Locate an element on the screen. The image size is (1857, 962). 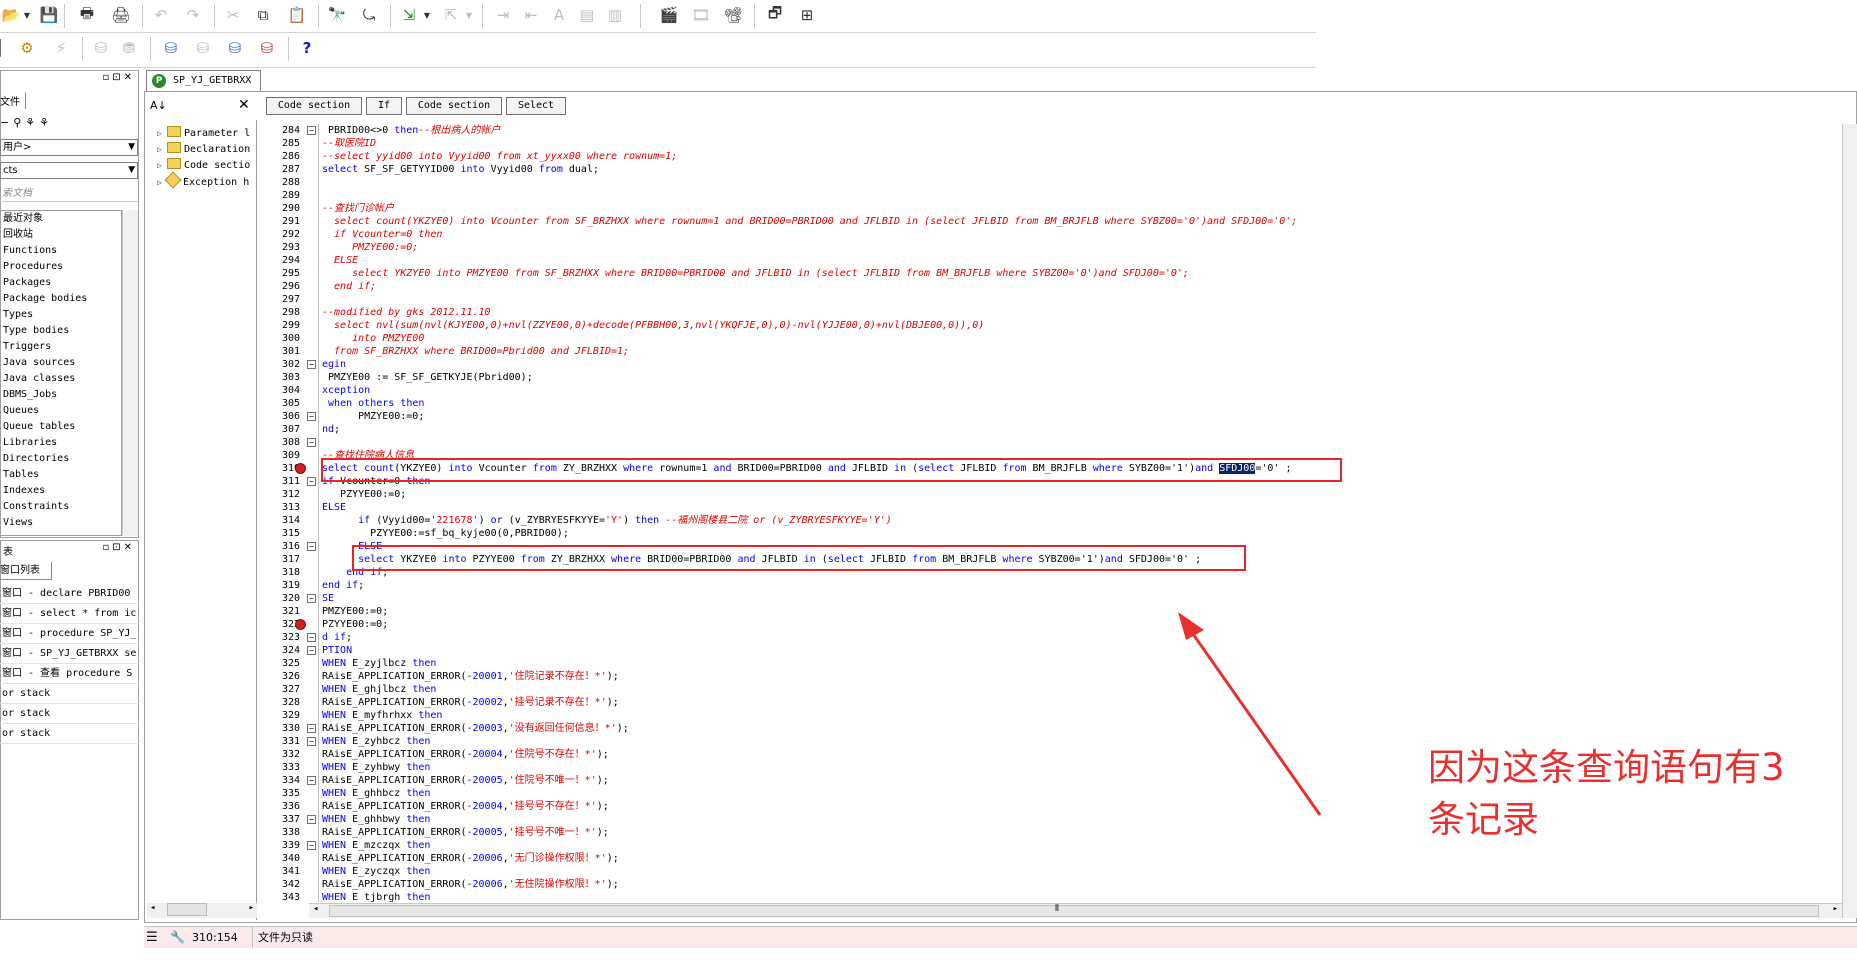
object-type-item: Package bodies is located at coordinates (61, 299).